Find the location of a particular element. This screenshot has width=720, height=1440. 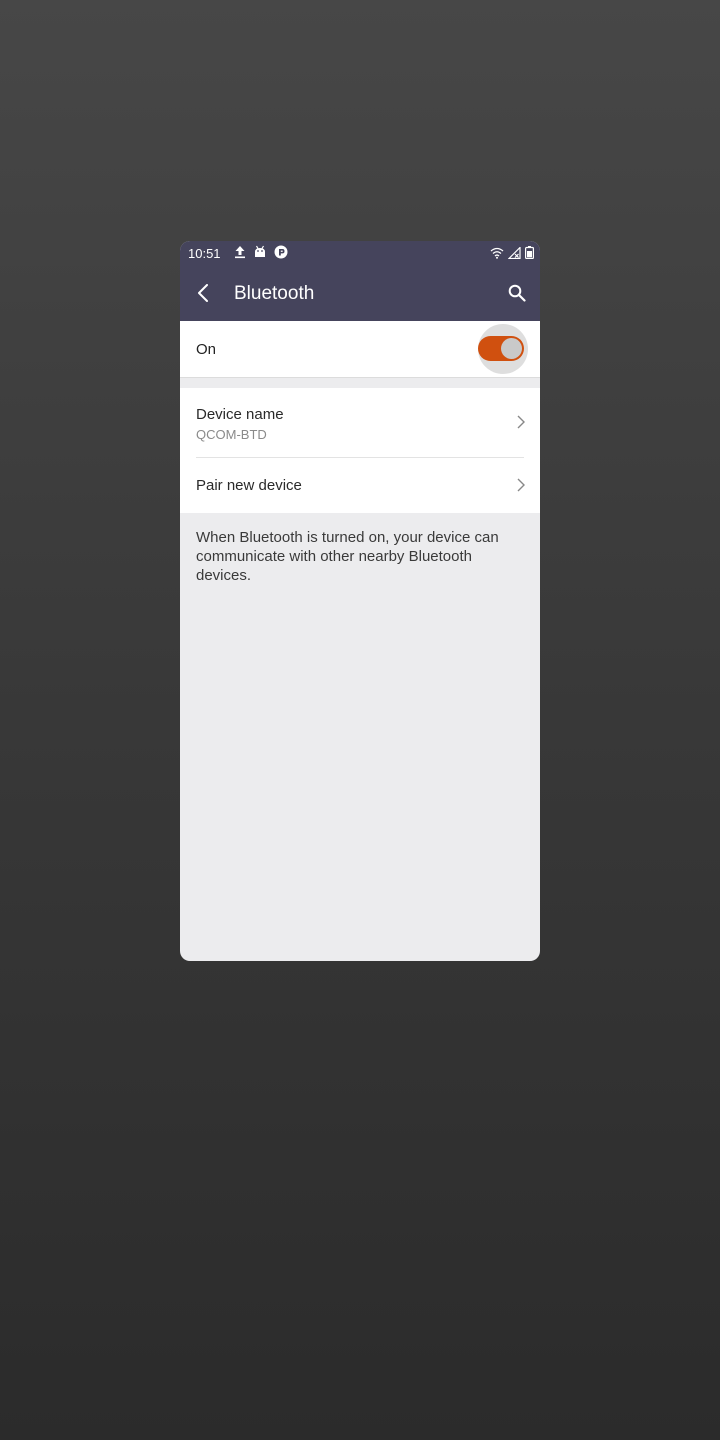

pair-new-device-title: Pair new device is located at coordinates (249, 485).